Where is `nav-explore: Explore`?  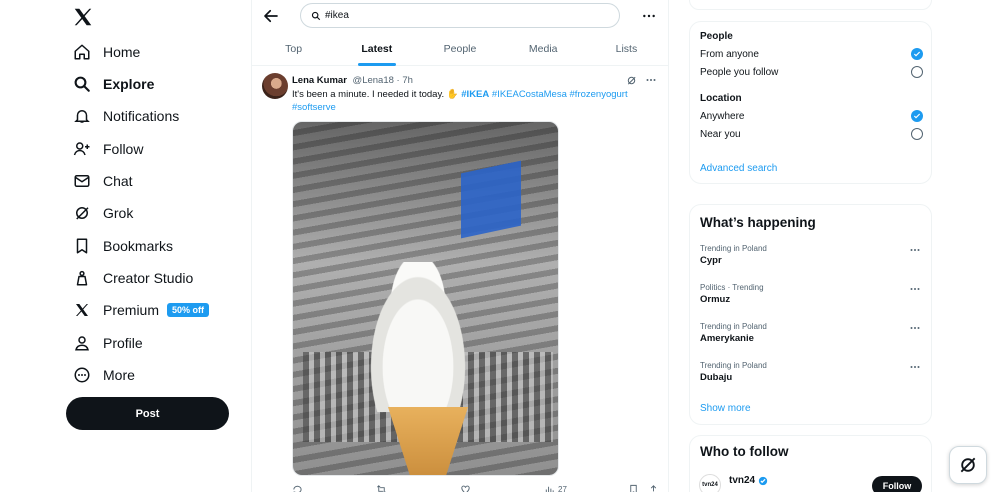
nav-explore: Explore is located at coordinates (113, 84).